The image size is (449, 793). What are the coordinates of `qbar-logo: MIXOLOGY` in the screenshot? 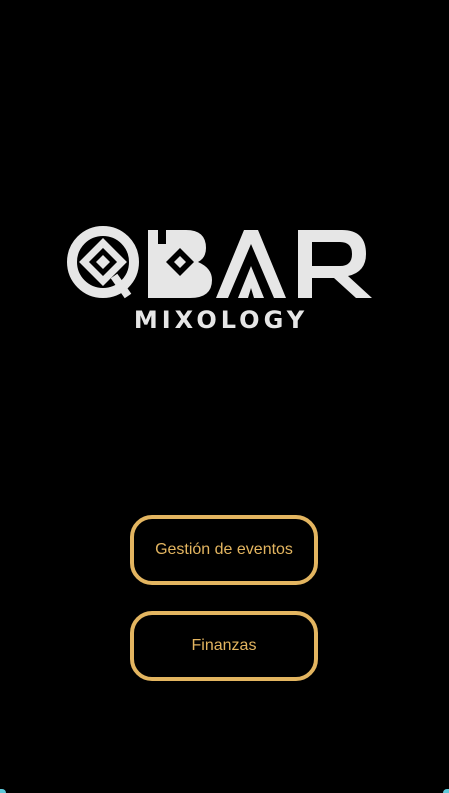 It's located at (221, 278).